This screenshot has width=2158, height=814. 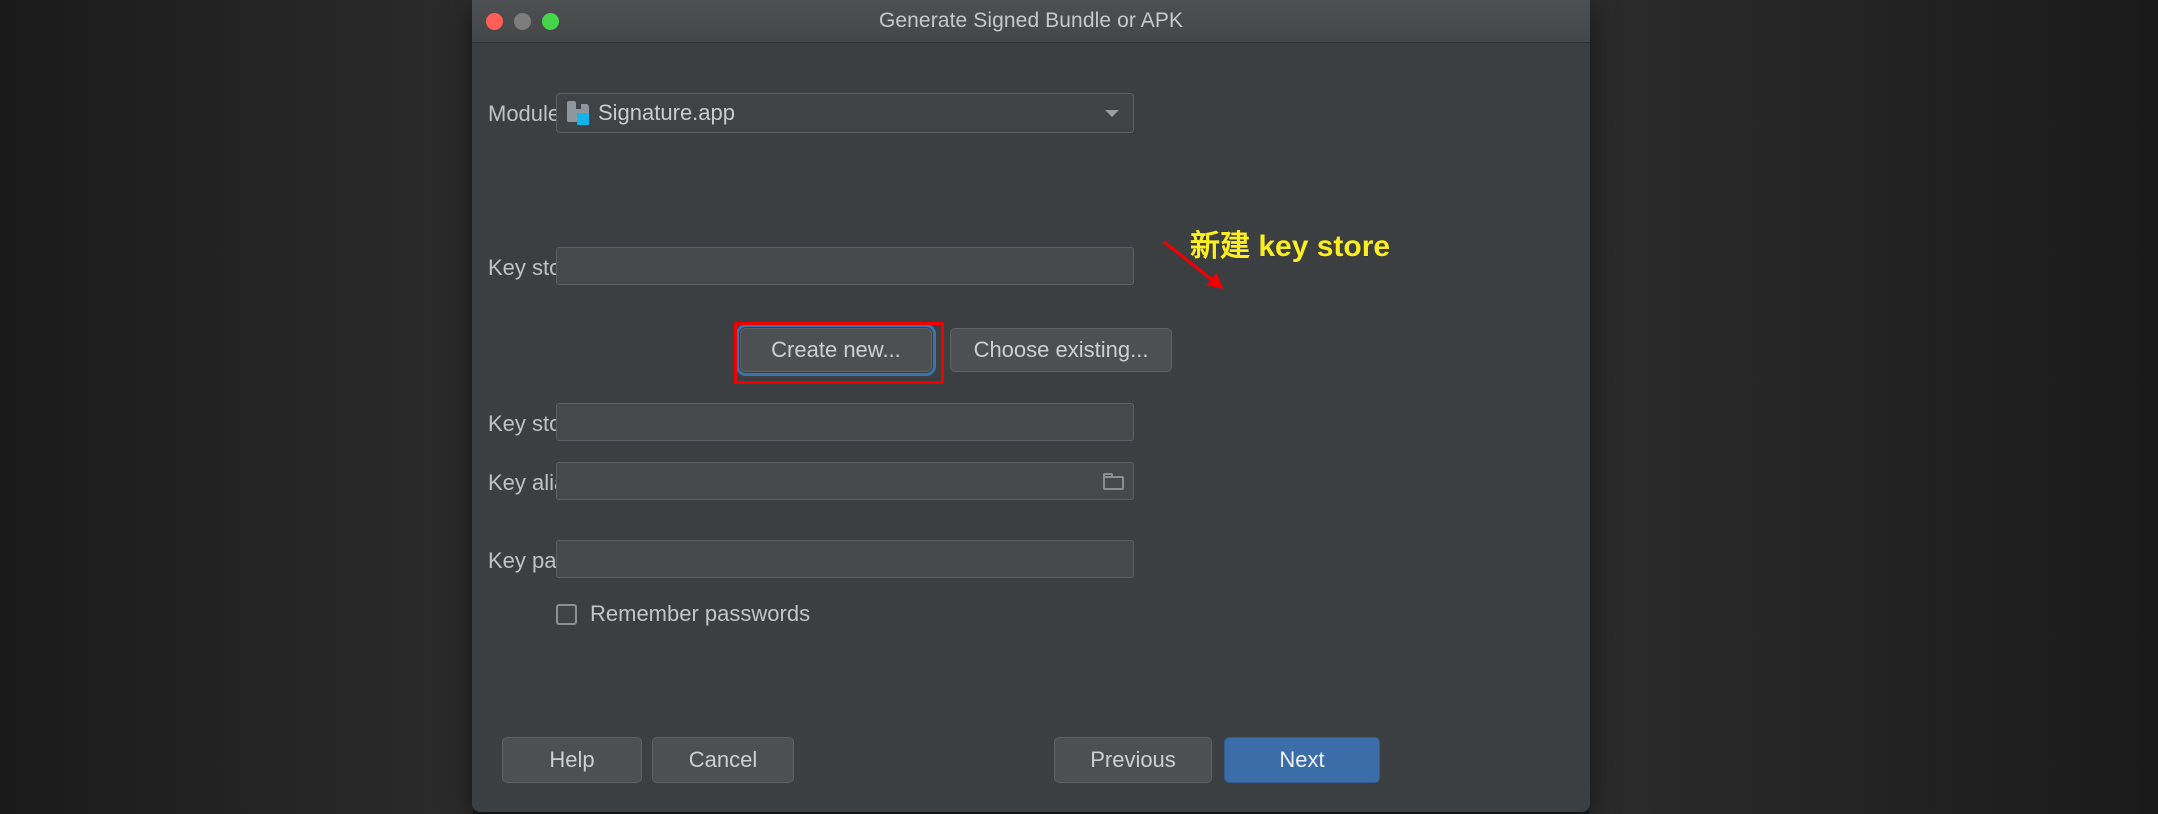 I want to click on window-title: Generate Signed Bundle or APK, so click(x=1031, y=20).